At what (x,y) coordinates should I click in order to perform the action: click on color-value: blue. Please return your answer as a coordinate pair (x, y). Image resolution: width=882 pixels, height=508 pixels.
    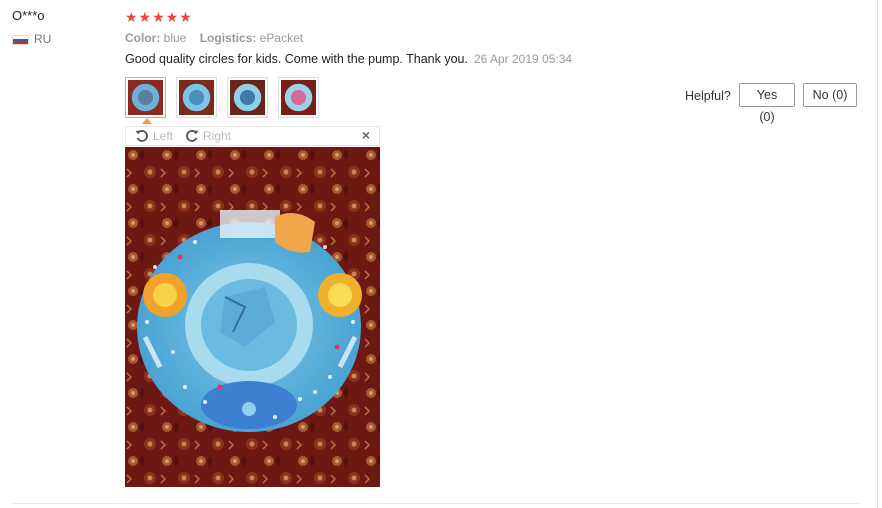
    Looking at the image, I should click on (175, 38).